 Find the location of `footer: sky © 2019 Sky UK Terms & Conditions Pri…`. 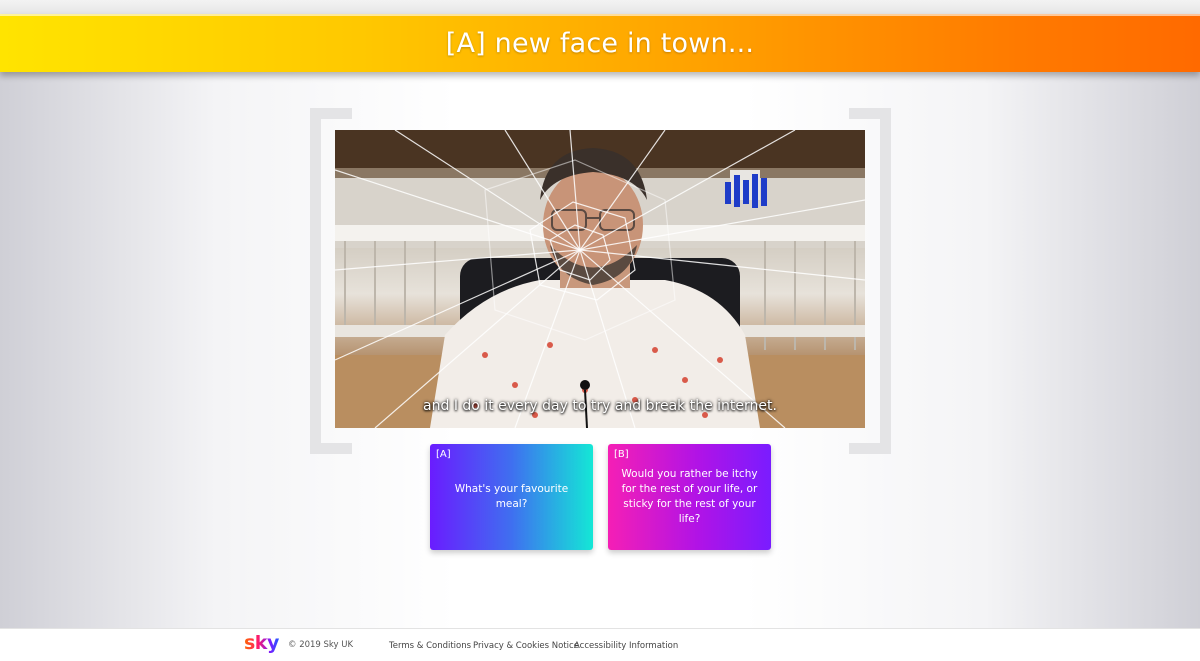

footer: sky © 2019 Sky UK Terms & Conditions Pri… is located at coordinates (600, 644).